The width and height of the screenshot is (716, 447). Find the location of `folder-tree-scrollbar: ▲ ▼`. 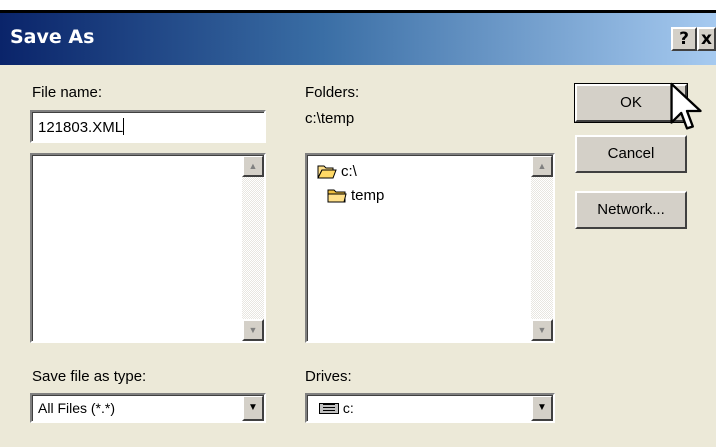

folder-tree-scrollbar: ▲ ▼ is located at coordinates (542, 248).